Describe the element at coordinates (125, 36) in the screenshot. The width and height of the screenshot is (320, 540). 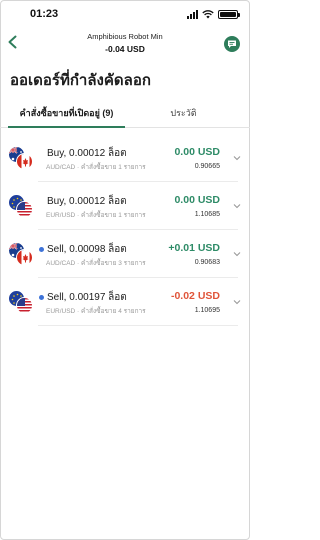
I see `strategy-name: Amphibious Robot Min` at that location.